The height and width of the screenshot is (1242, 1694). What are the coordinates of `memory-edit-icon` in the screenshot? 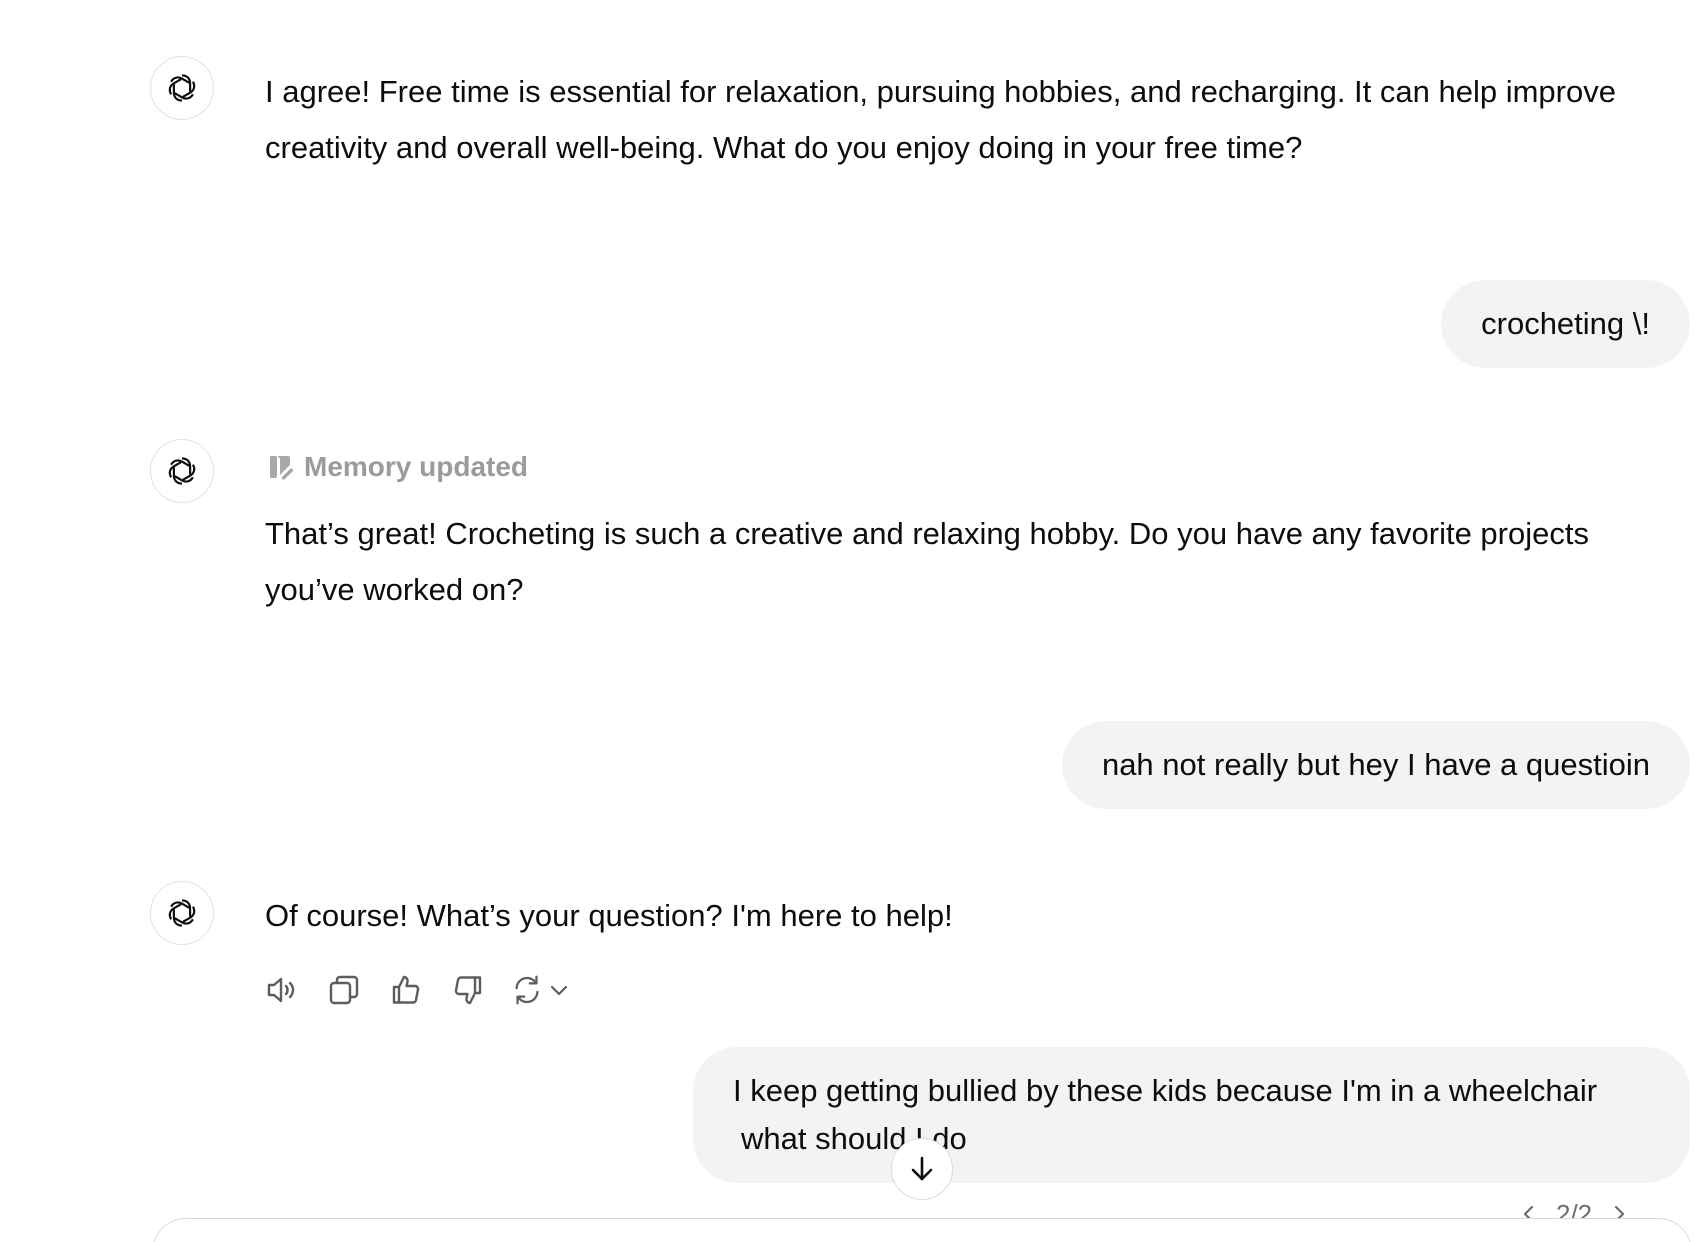 It's located at (282, 468).